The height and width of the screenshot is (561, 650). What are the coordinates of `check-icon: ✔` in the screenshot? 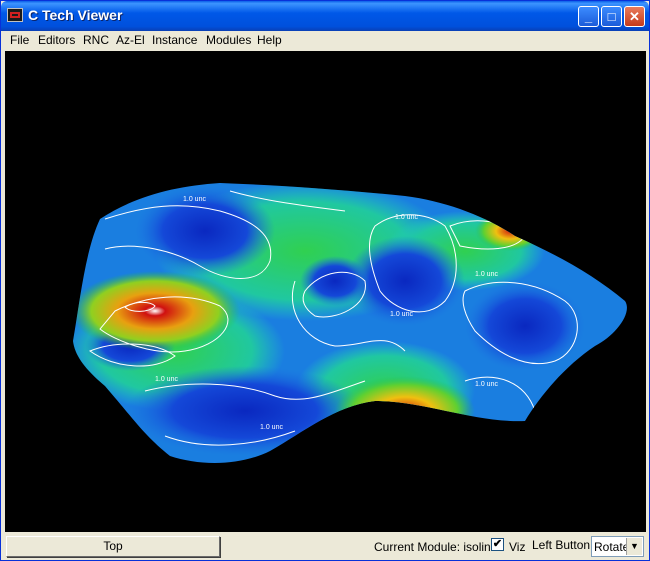 It's located at (497, 544).